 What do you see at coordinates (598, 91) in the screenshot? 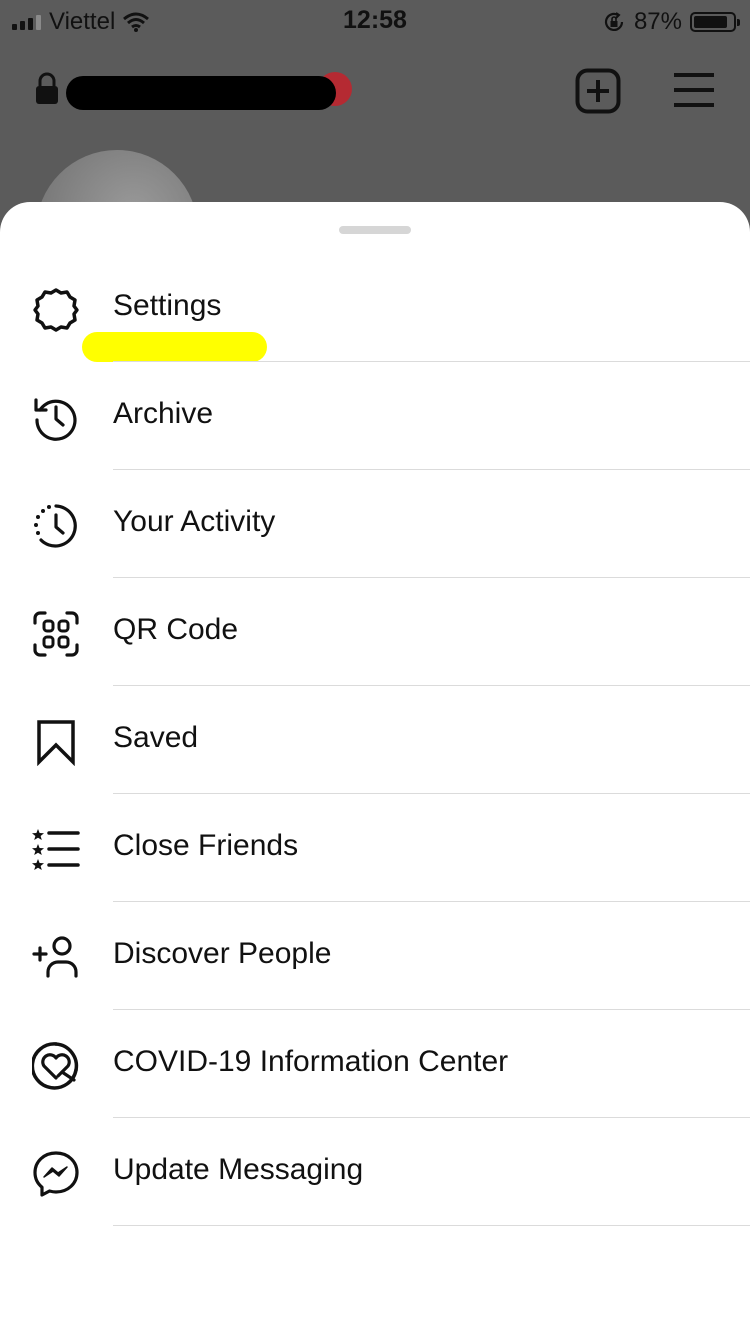
I see `plus-square-icon` at bounding box center [598, 91].